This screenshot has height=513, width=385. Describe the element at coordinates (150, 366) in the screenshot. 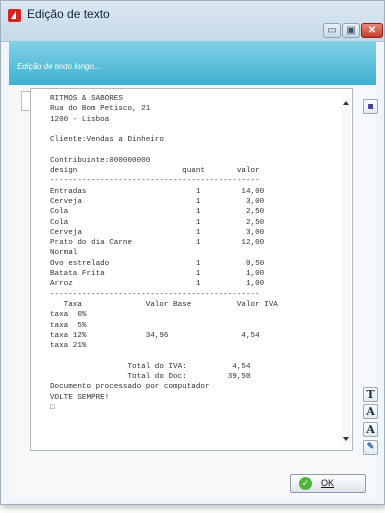

I see `document-line: Total do IVA: 4,54` at that location.